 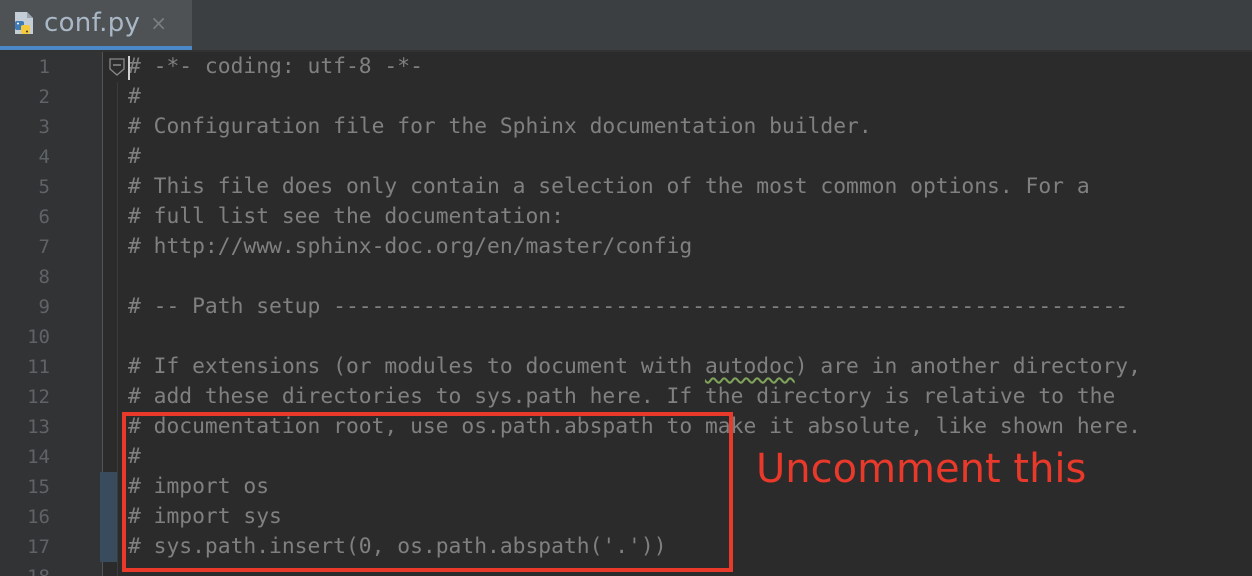 What do you see at coordinates (38, 517) in the screenshot?
I see `line-number: 16` at bounding box center [38, 517].